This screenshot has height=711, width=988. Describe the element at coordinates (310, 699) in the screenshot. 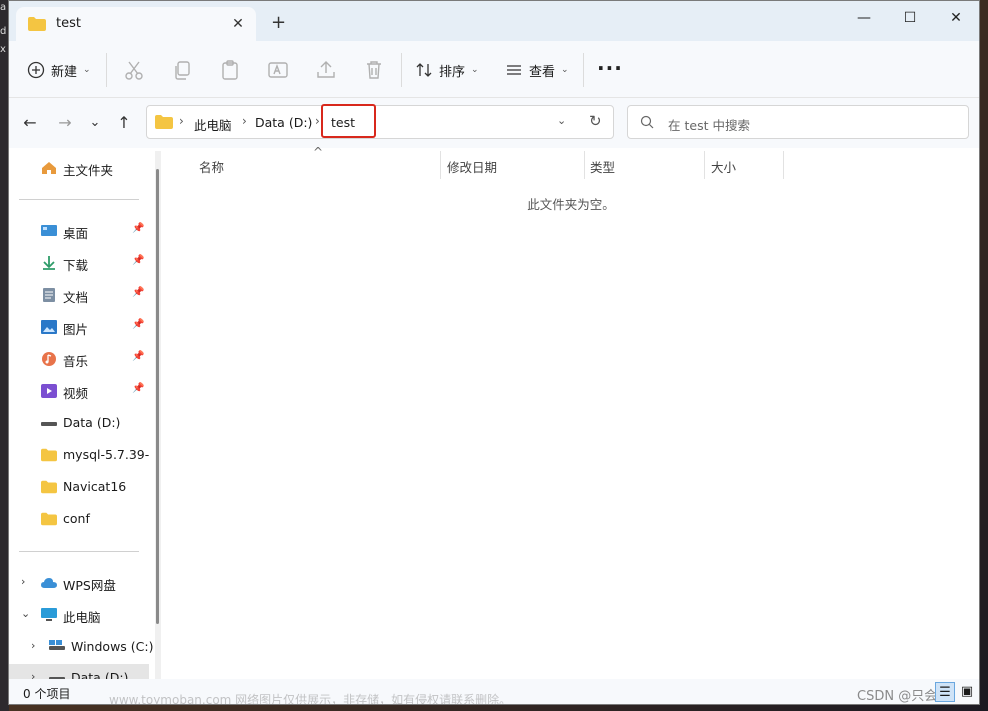

I see `watermark-text: www.toymoban.com 网络图片仅供展示，非存储，如有侵权请联系删除。` at that location.